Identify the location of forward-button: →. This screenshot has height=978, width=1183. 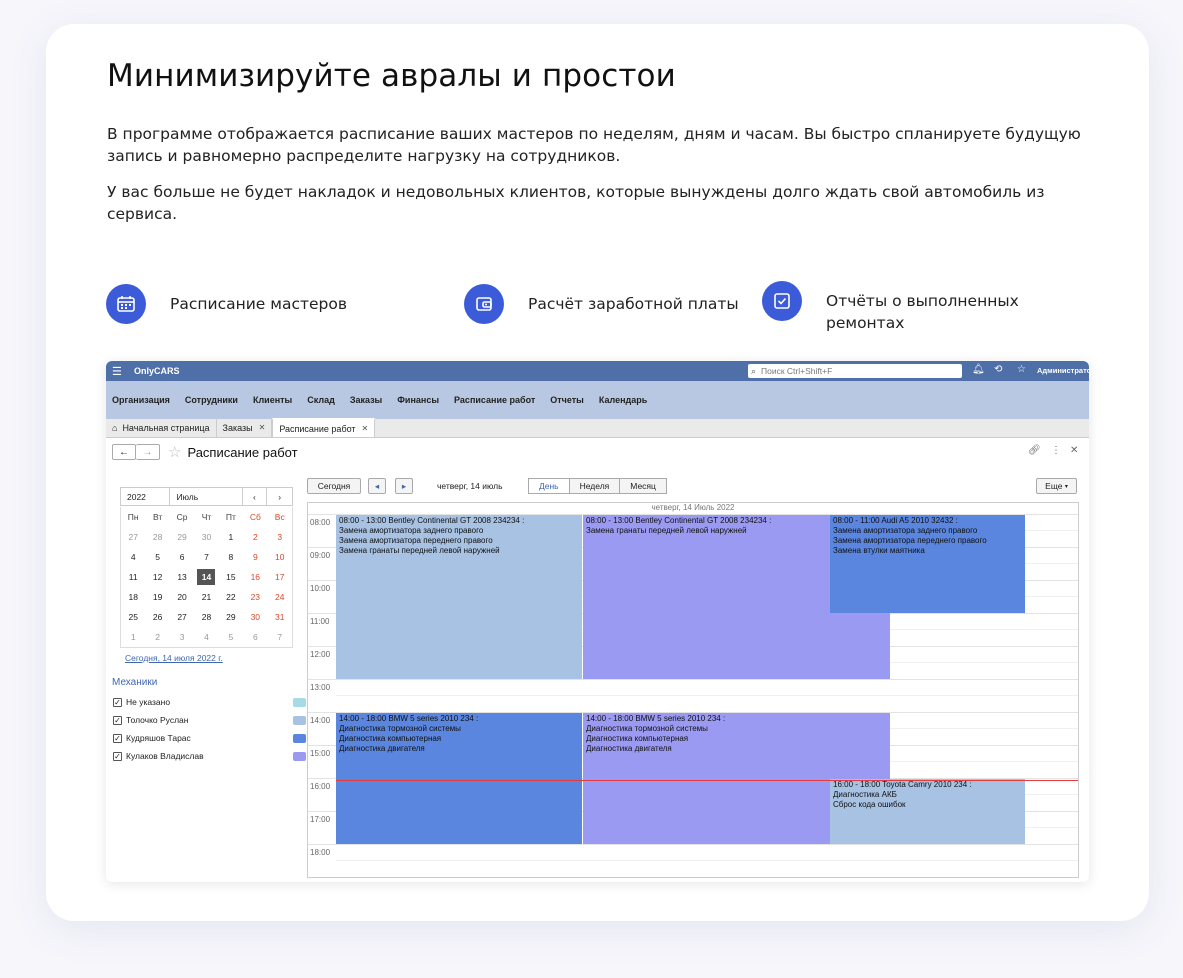
(148, 452).